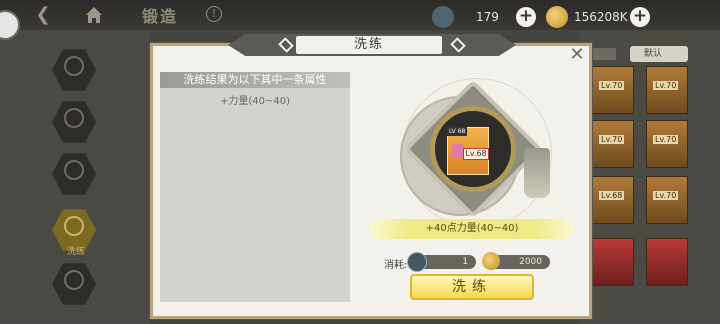  What do you see at coordinates (457, 131) in the screenshot?
I see `item-card-tag: LV 68` at bounding box center [457, 131].